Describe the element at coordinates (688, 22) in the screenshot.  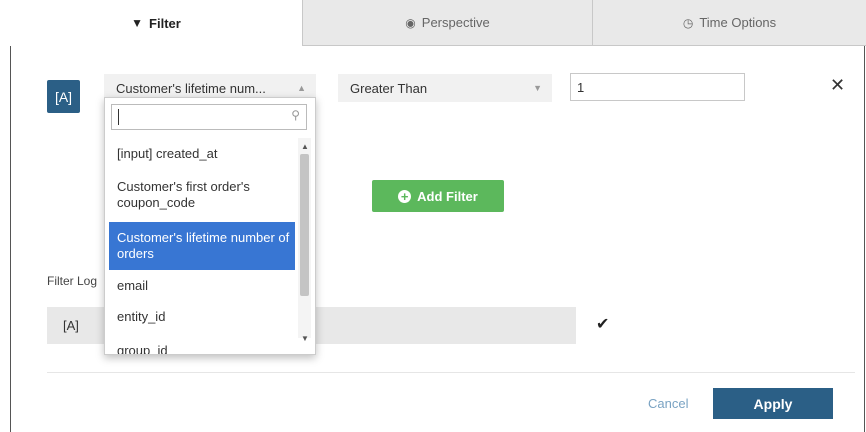
I see `clock-icon: ◷` at that location.